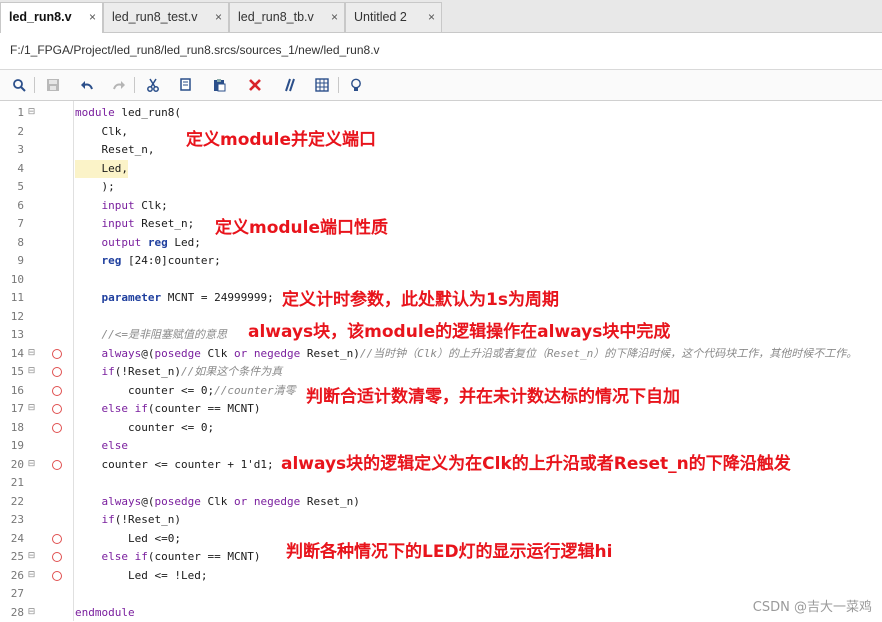  Describe the element at coordinates (441, 206) in the screenshot. I see `code-line: 6 input Clk;` at that location.